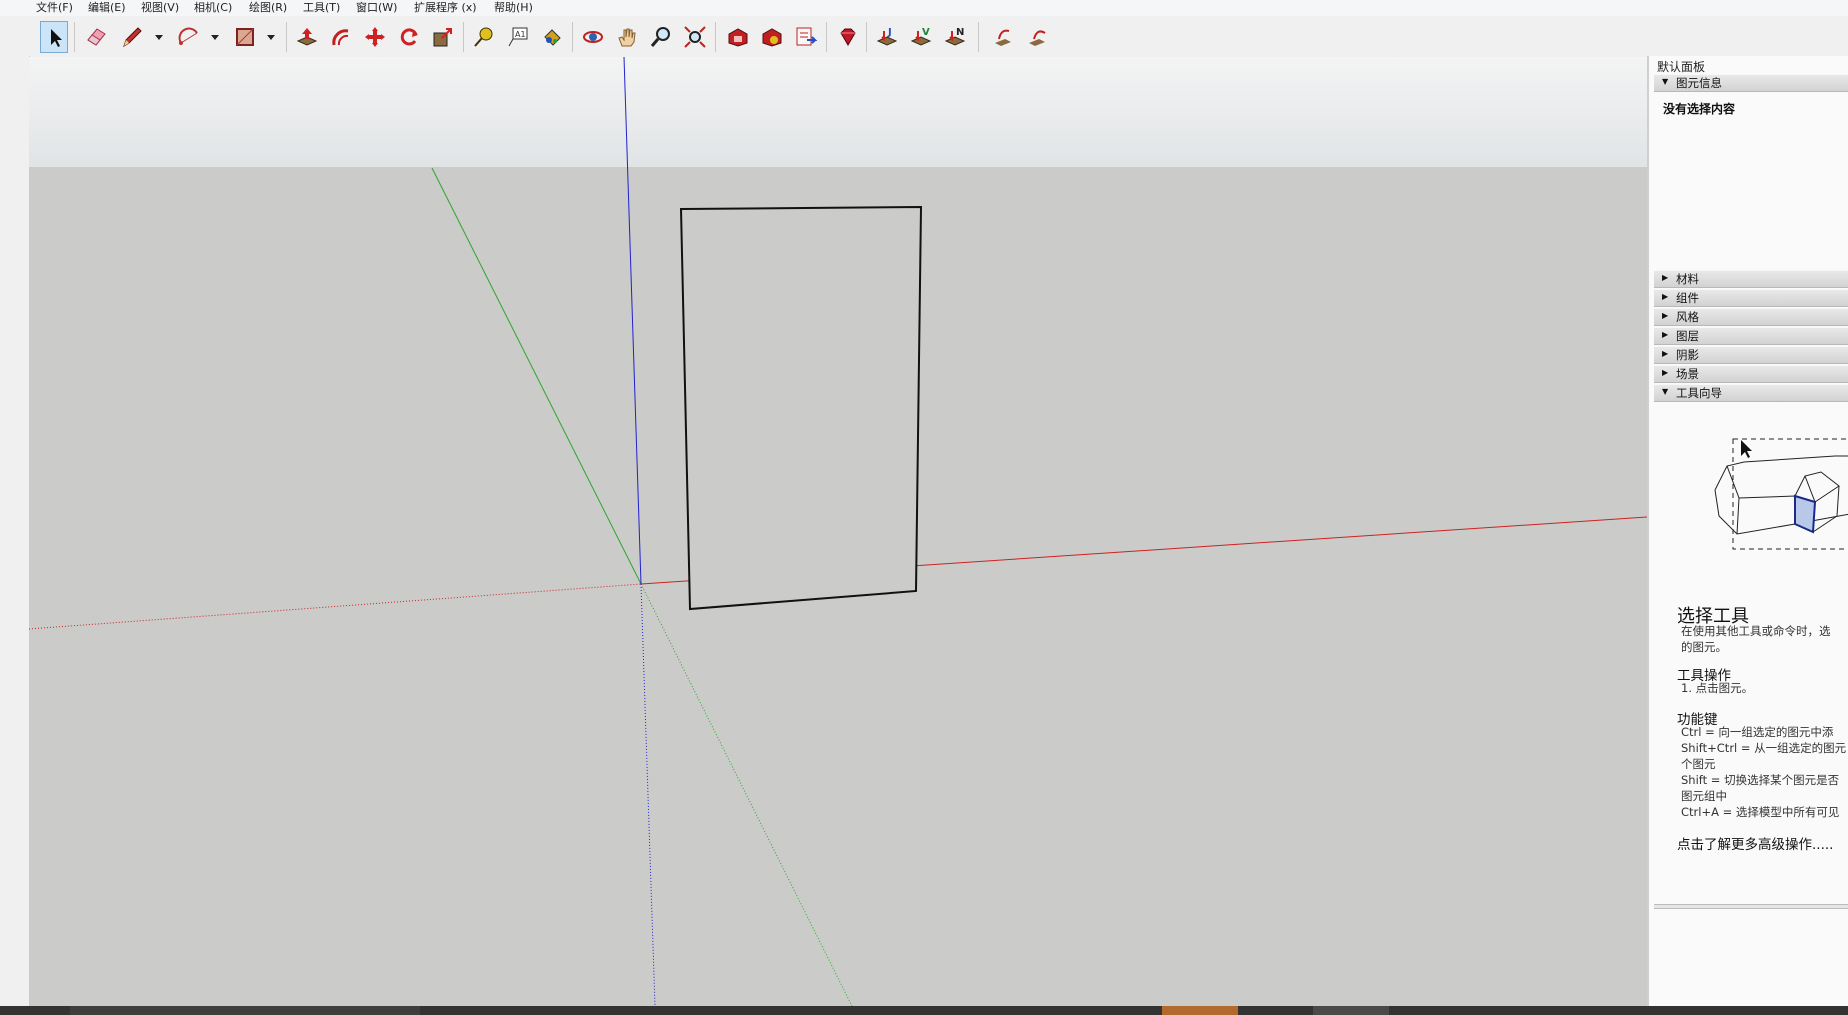  I want to click on plugin-j-button: J, so click(887, 37).